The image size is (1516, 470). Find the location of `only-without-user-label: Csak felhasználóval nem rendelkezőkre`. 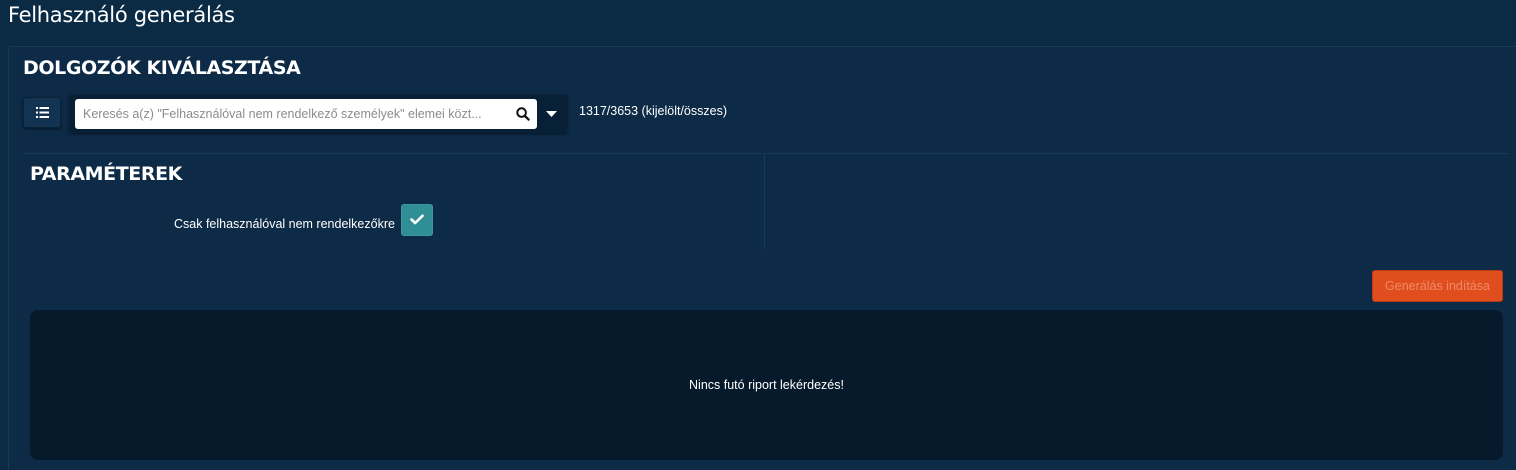

only-without-user-label: Csak felhasználóval nem rendelkezőkre is located at coordinates (284, 224).